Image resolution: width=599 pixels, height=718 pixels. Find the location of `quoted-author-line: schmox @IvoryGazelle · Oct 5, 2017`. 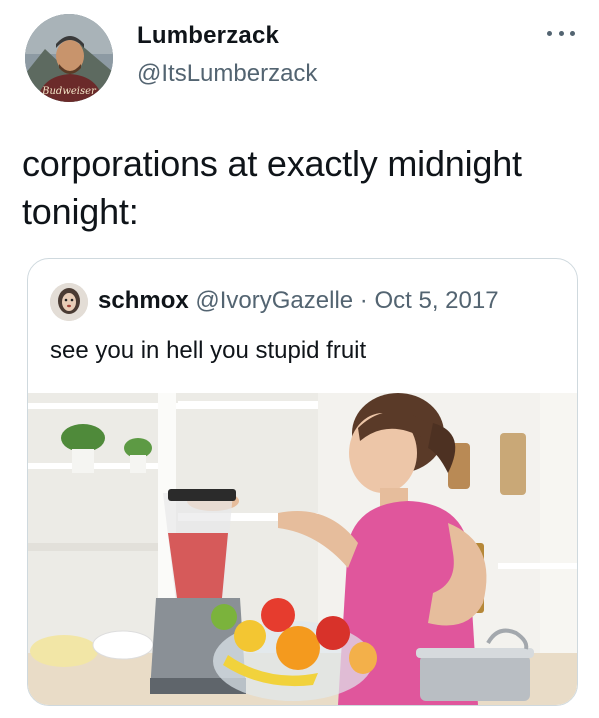

quoted-author-line: schmox @IvoryGazelle · Oct 5, 2017 is located at coordinates (298, 301).